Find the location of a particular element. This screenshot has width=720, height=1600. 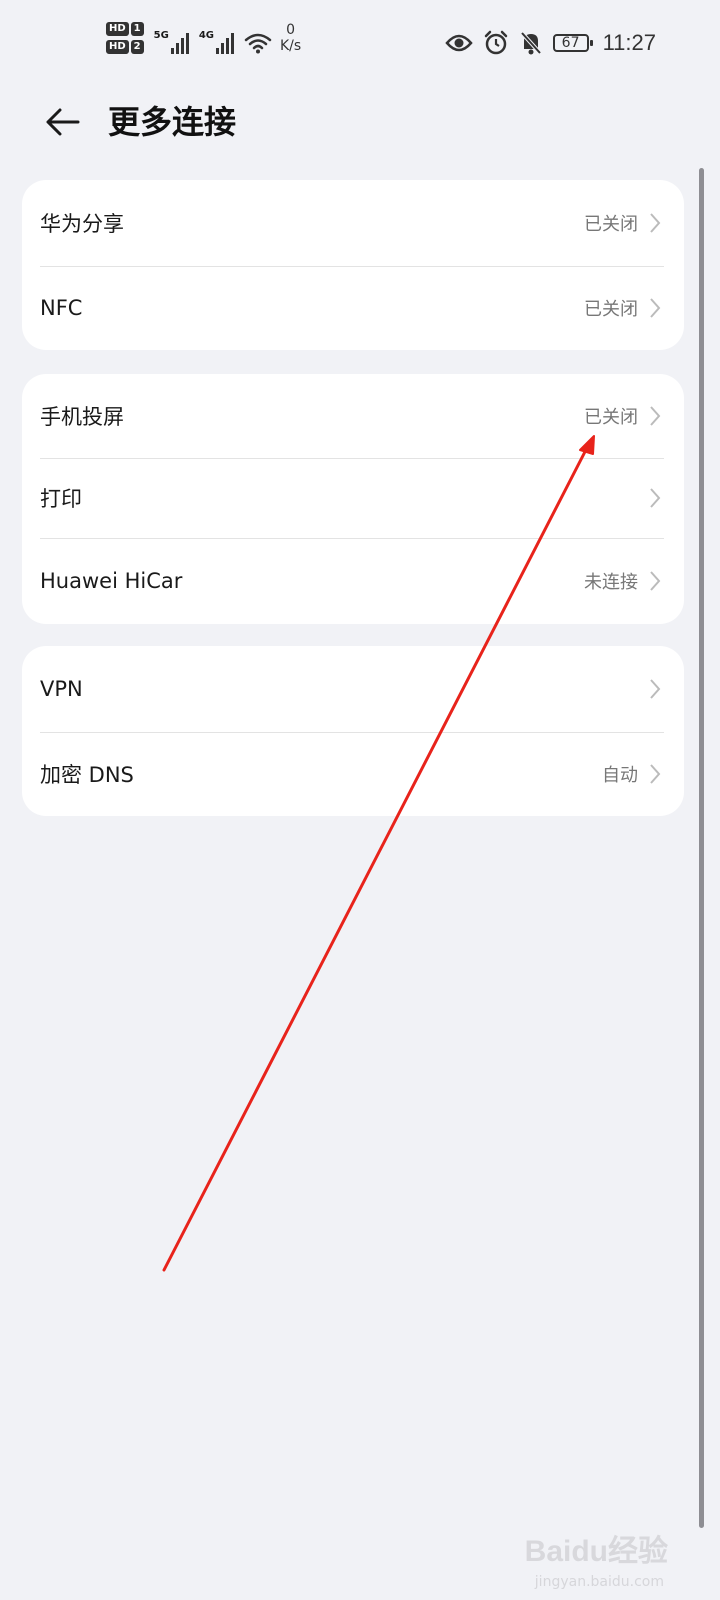

row-value: 未连接 is located at coordinates (611, 582).